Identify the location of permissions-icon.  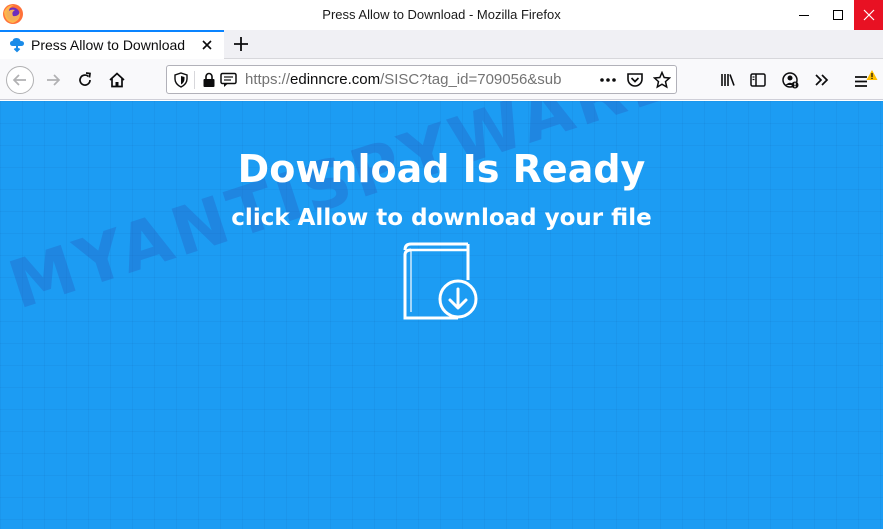
(229, 80).